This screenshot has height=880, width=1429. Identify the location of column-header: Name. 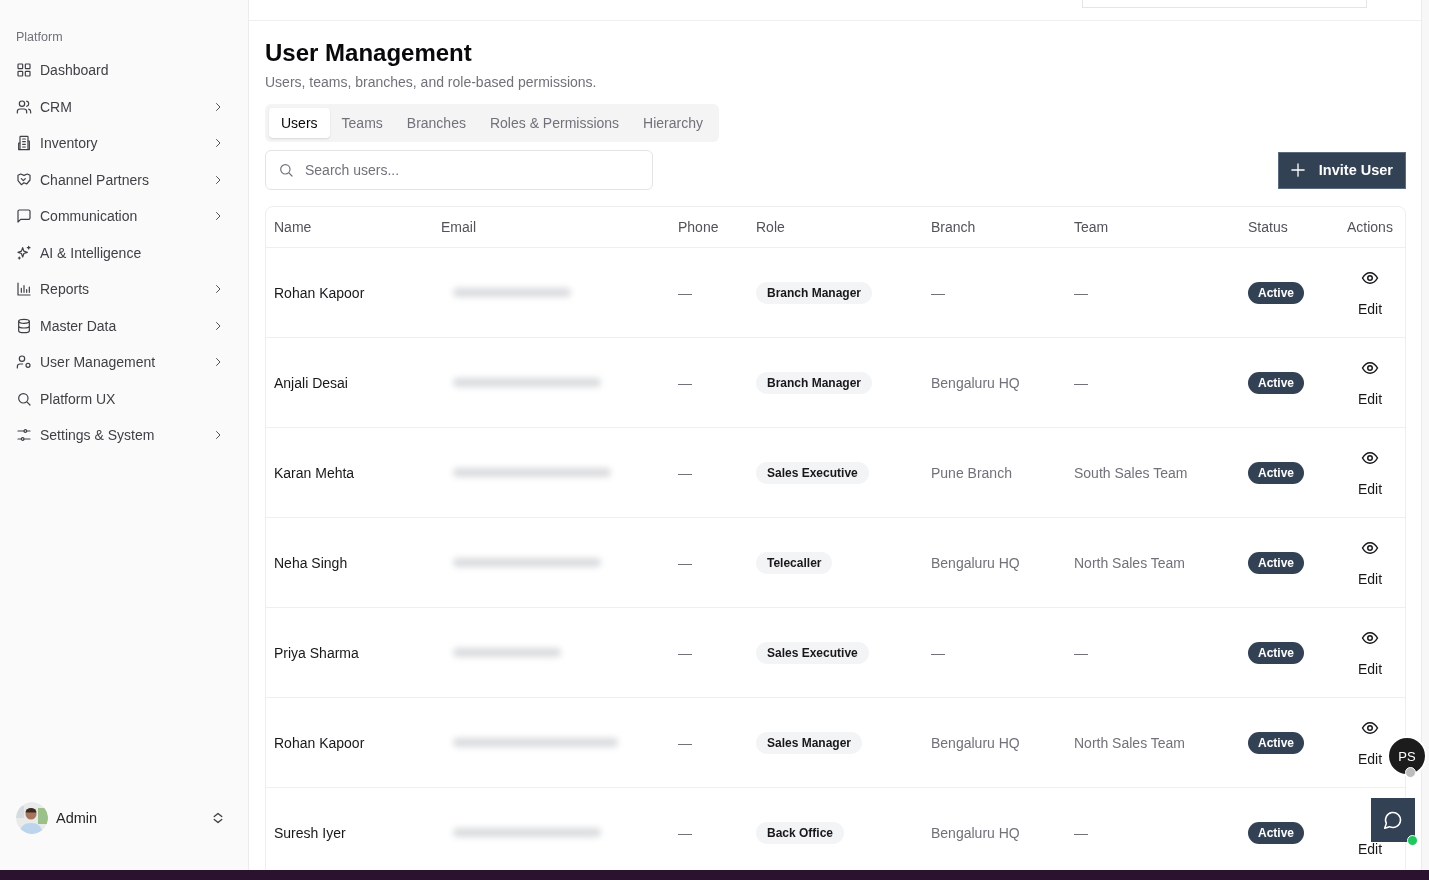
(293, 227).